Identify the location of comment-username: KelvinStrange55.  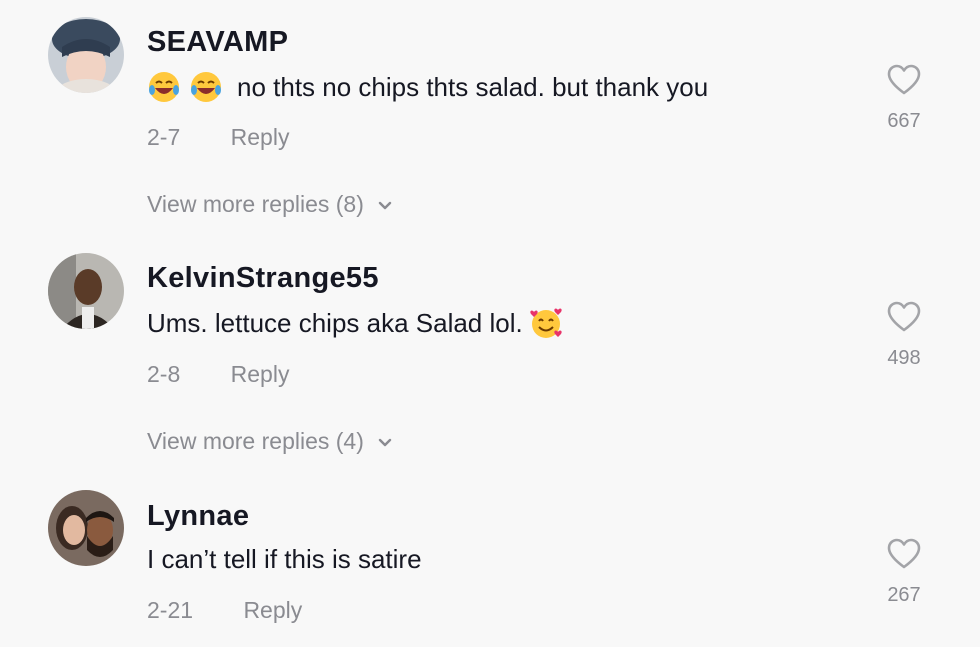
(263, 278).